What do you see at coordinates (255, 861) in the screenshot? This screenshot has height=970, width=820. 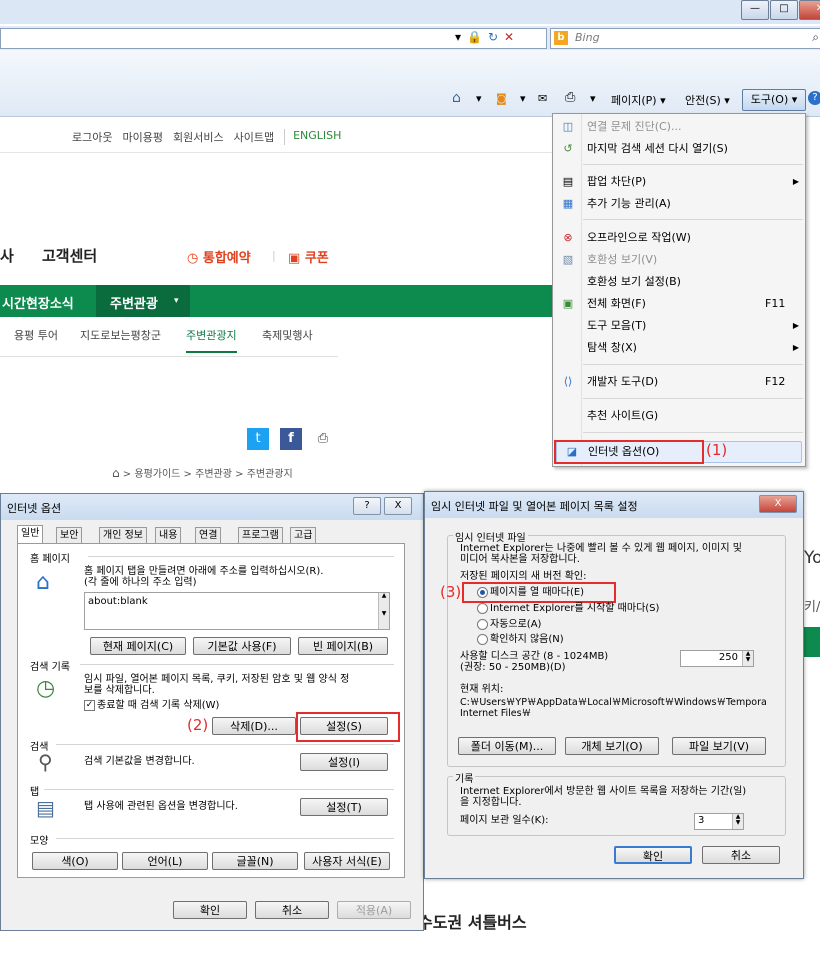 I see `fonts-button: 글꼴(N)` at bounding box center [255, 861].